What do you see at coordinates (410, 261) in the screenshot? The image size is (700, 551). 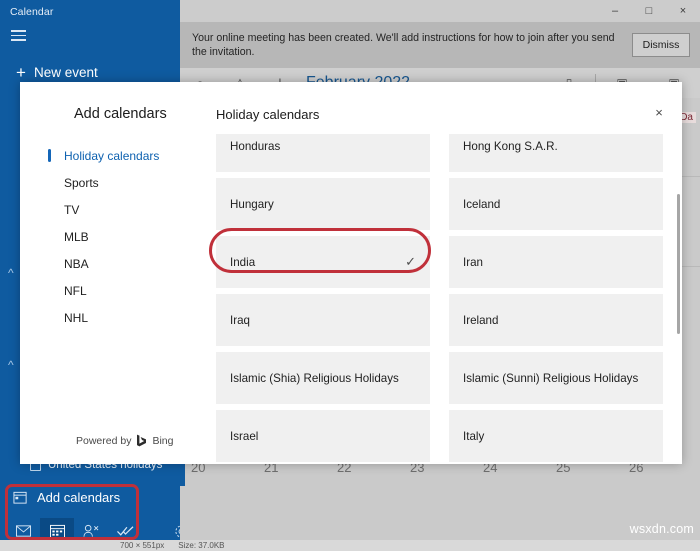 I see `check-icon: ✓` at bounding box center [410, 261].